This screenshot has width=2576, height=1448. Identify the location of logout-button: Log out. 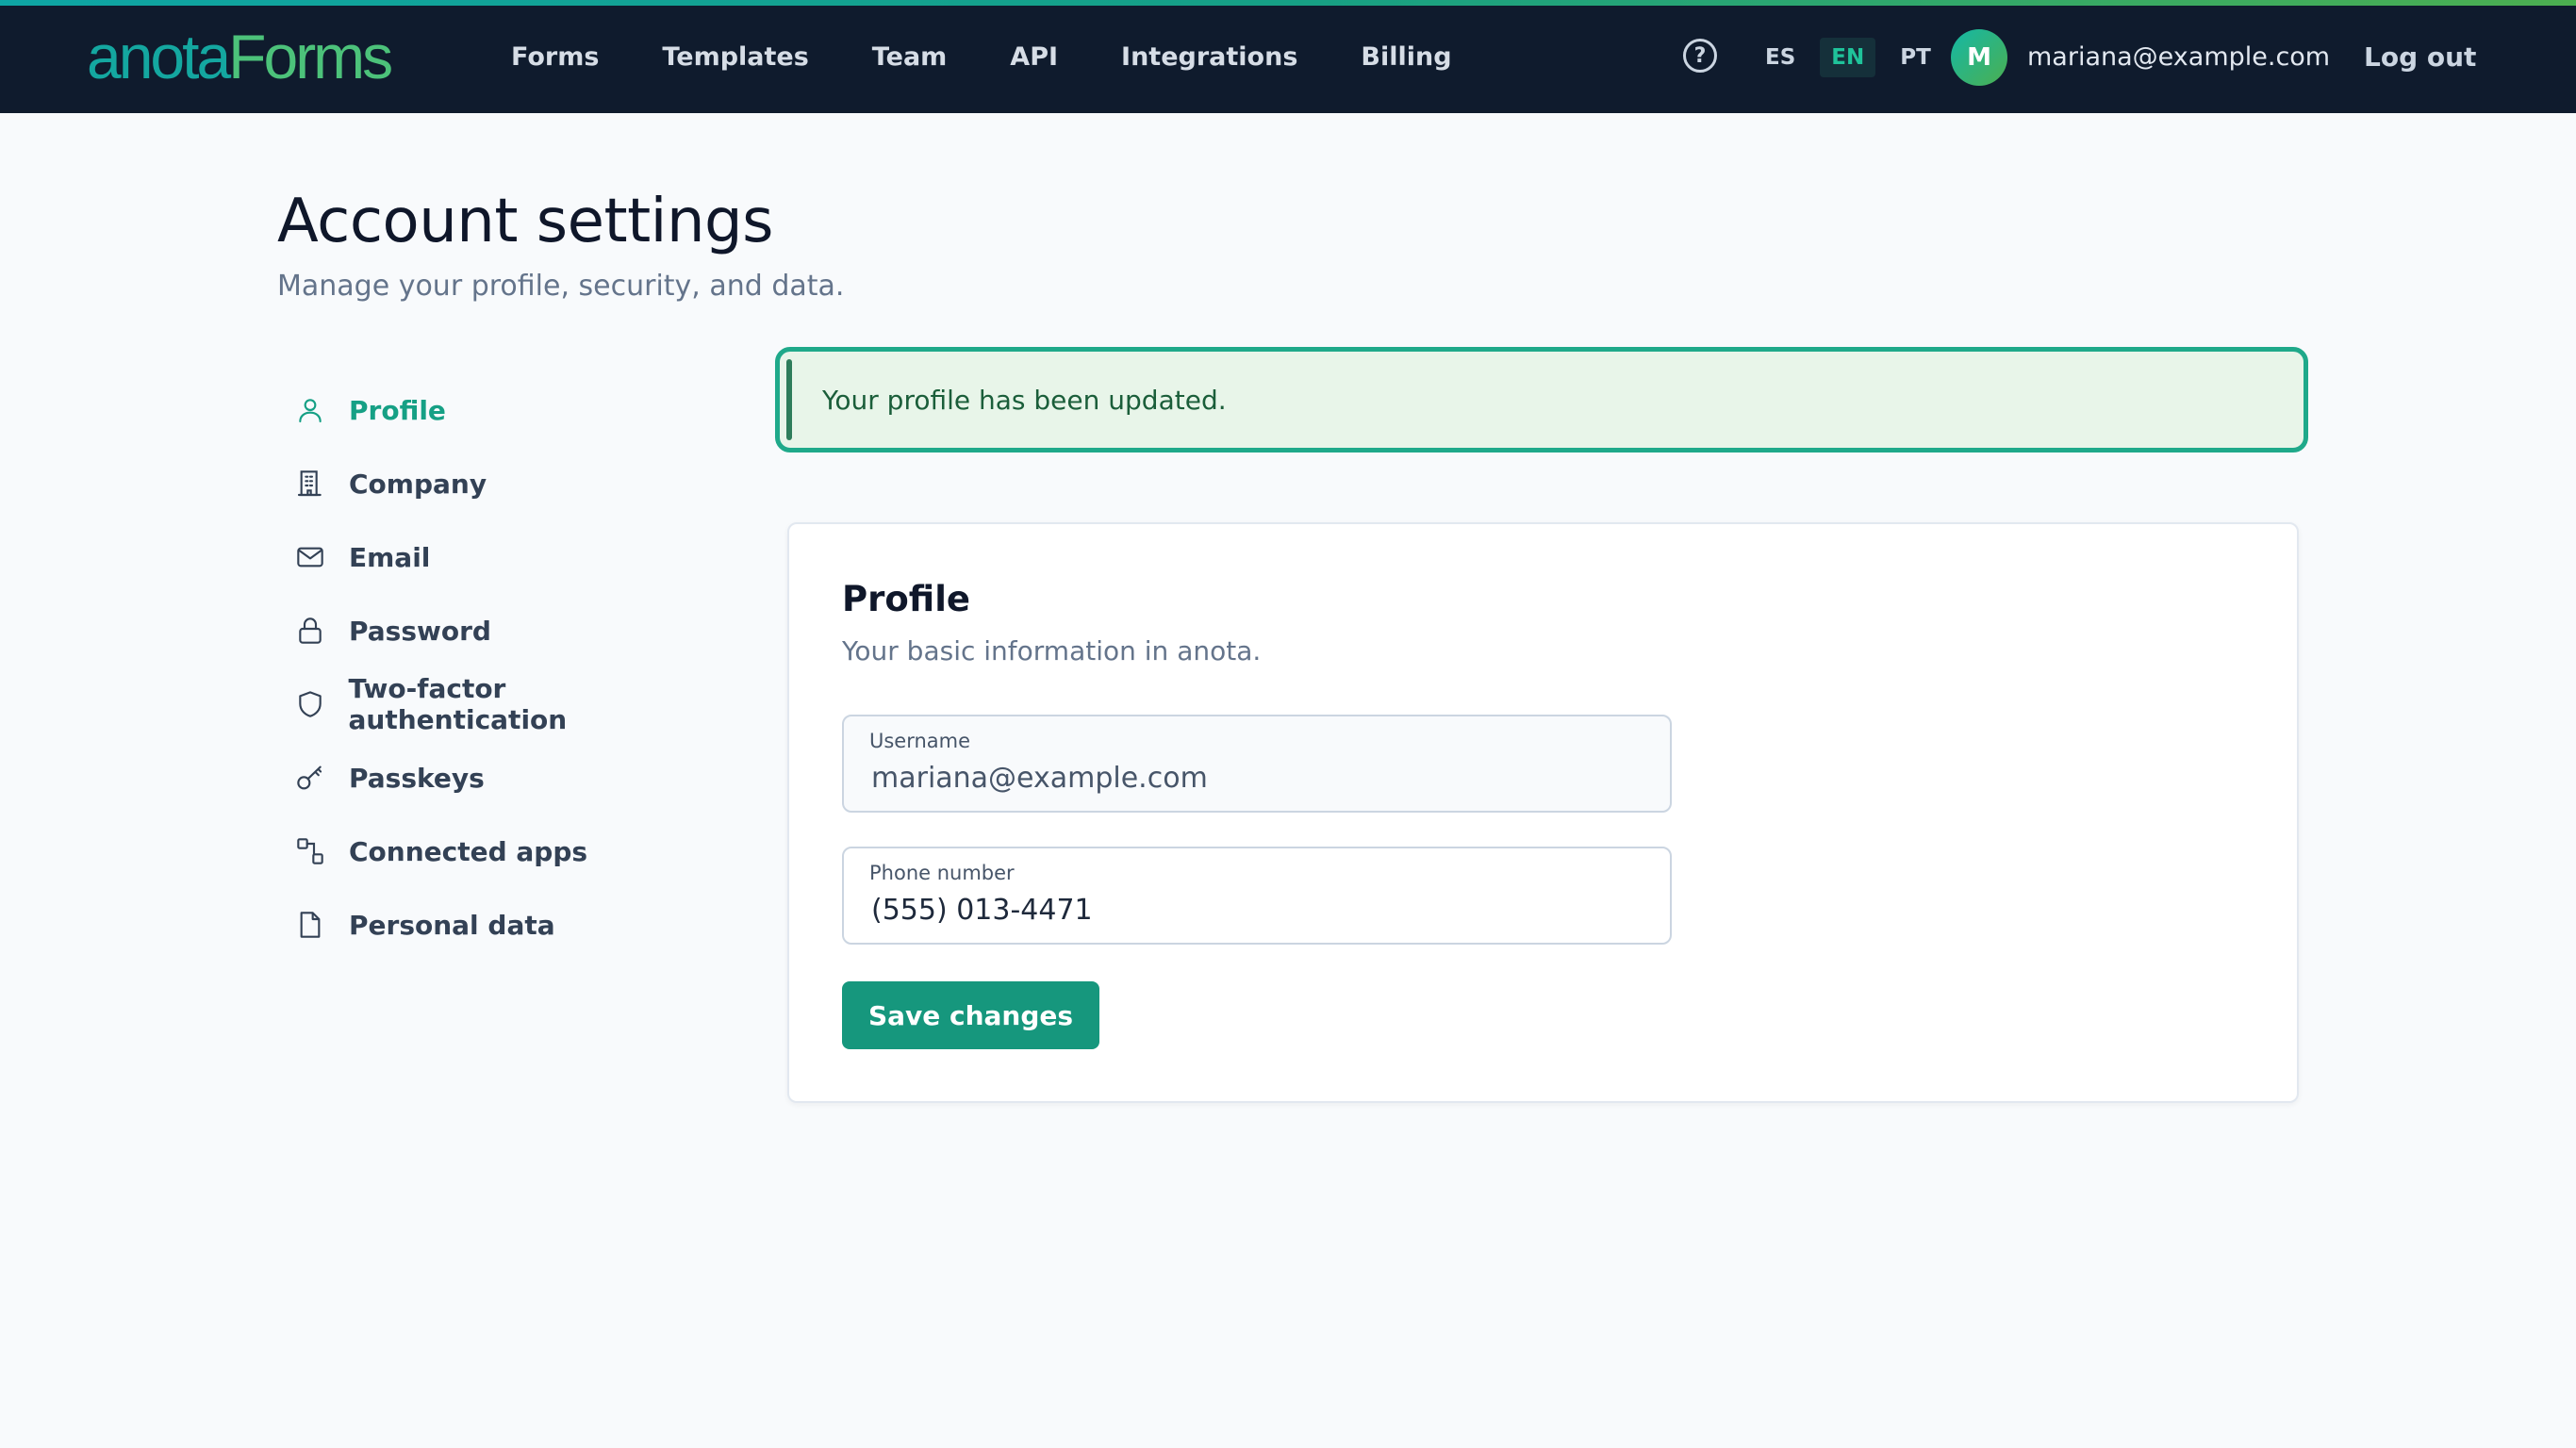
(2420, 57).